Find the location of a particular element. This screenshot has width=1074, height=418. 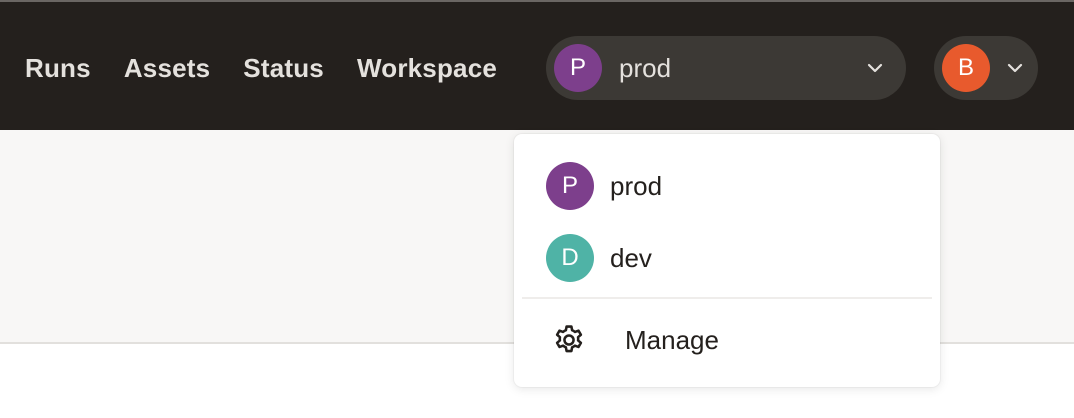

deployment-avatar: P is located at coordinates (578, 68).